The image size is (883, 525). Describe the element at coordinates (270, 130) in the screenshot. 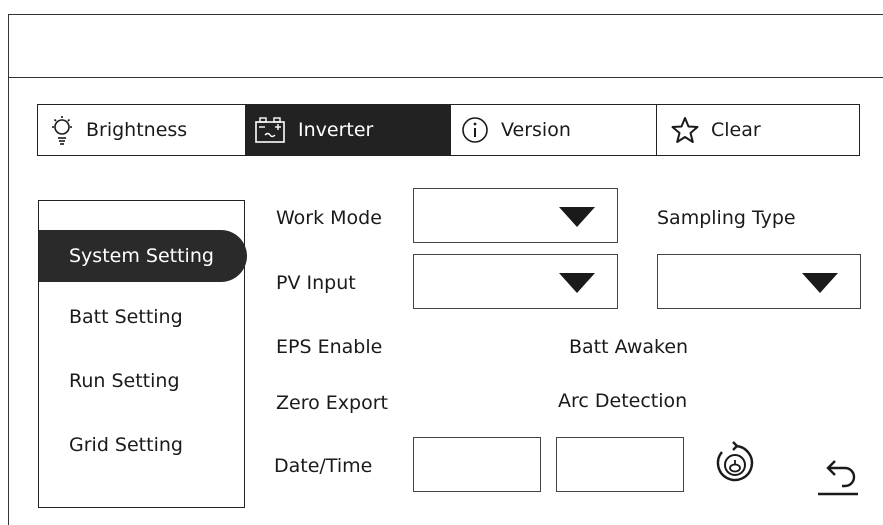

I see `battery-icon` at that location.